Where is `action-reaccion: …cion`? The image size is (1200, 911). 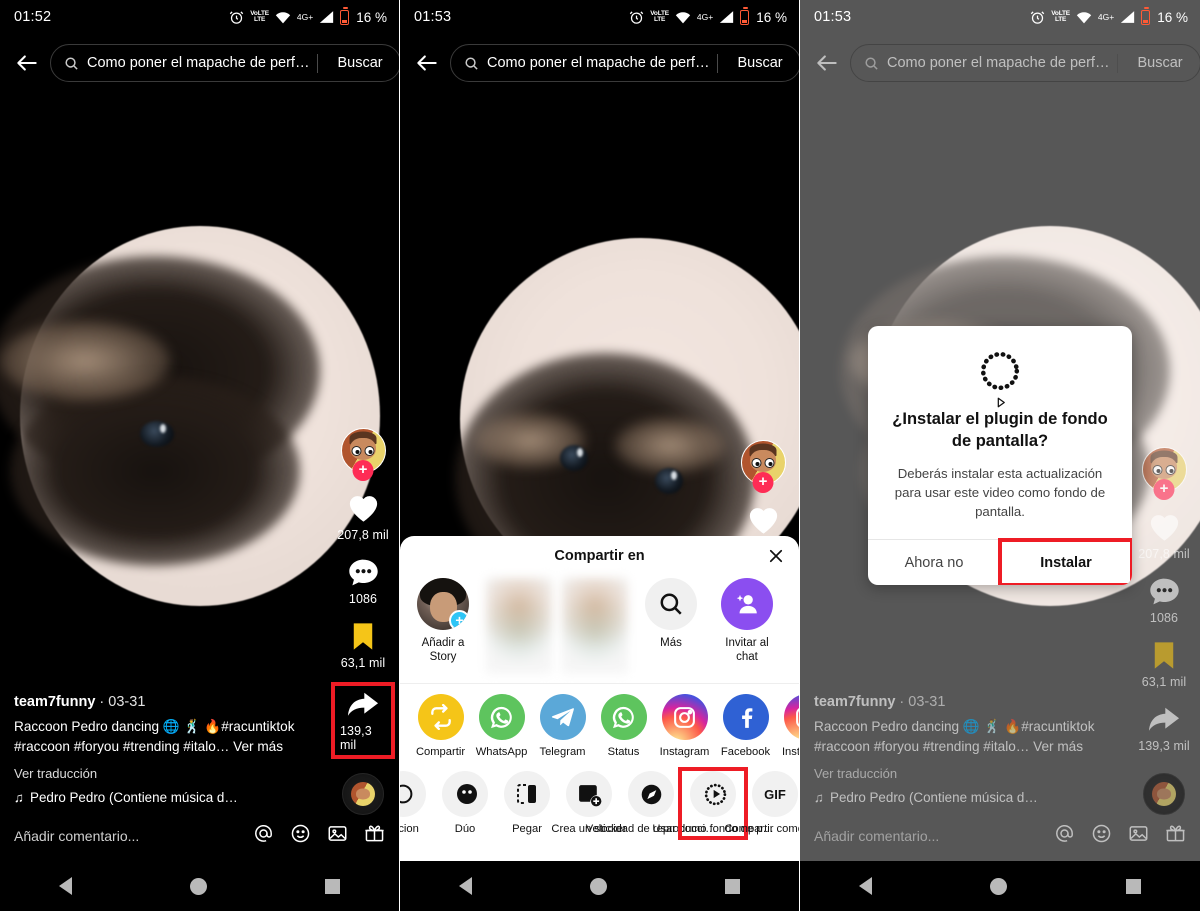
action-reaccion: …cion is located at coordinates (417, 803).